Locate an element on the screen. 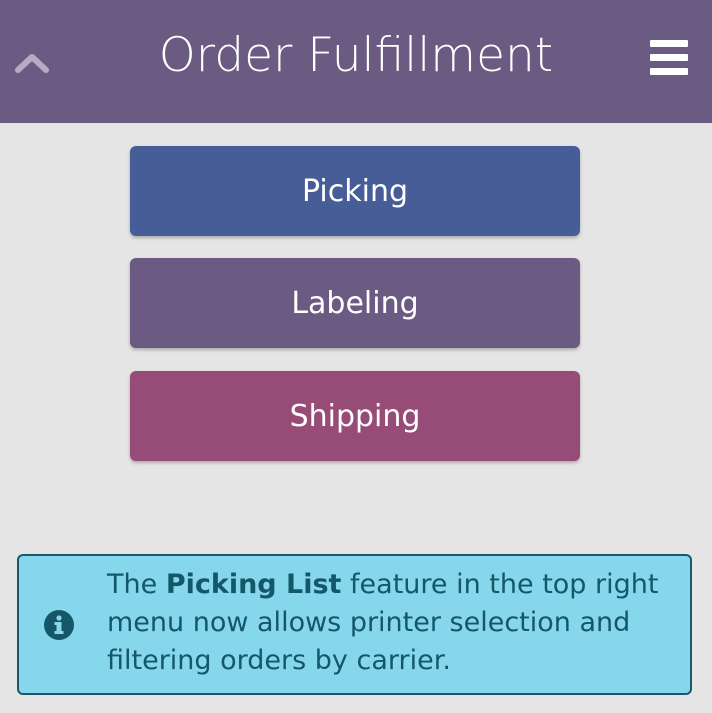 The height and width of the screenshot is (713, 712). picking-button: Picking is located at coordinates (355, 191).